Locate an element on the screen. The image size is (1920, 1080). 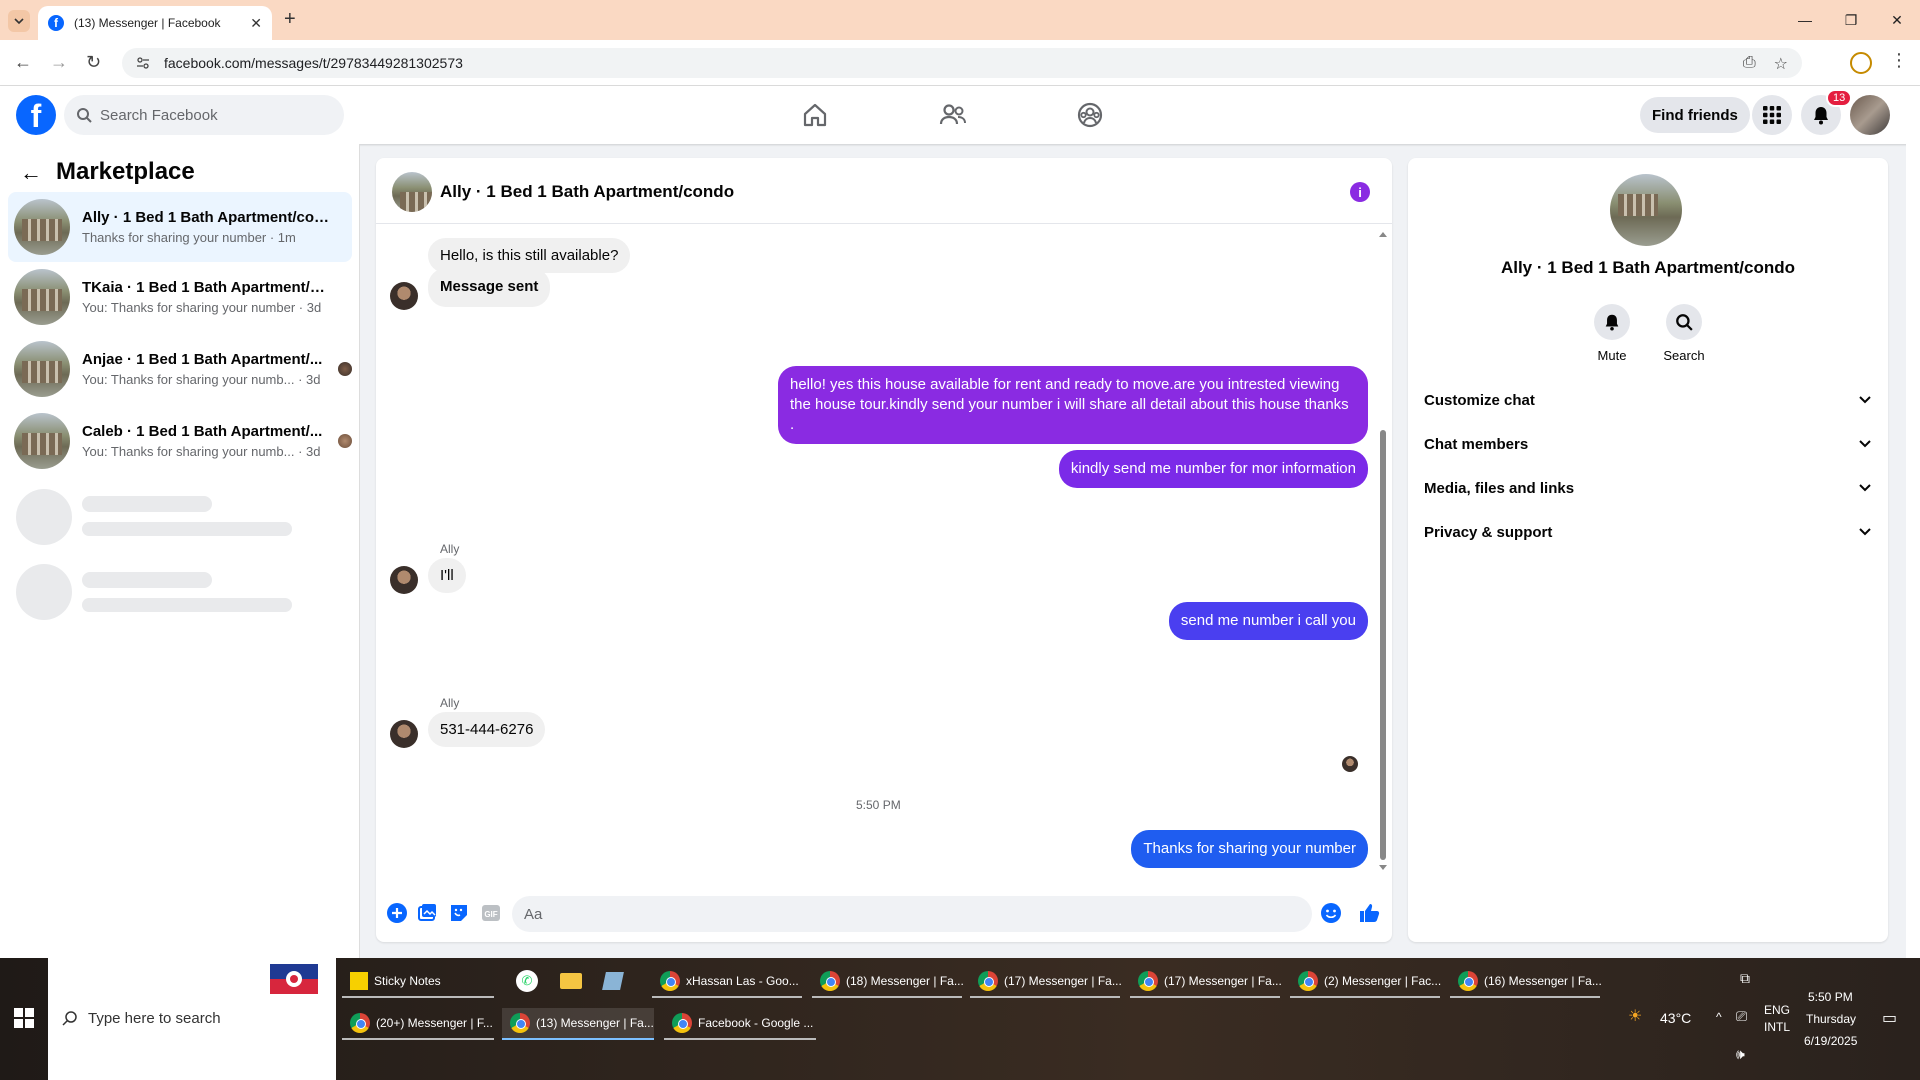
clock-date: 6/19/2025 is located at coordinates (1830, 1041).